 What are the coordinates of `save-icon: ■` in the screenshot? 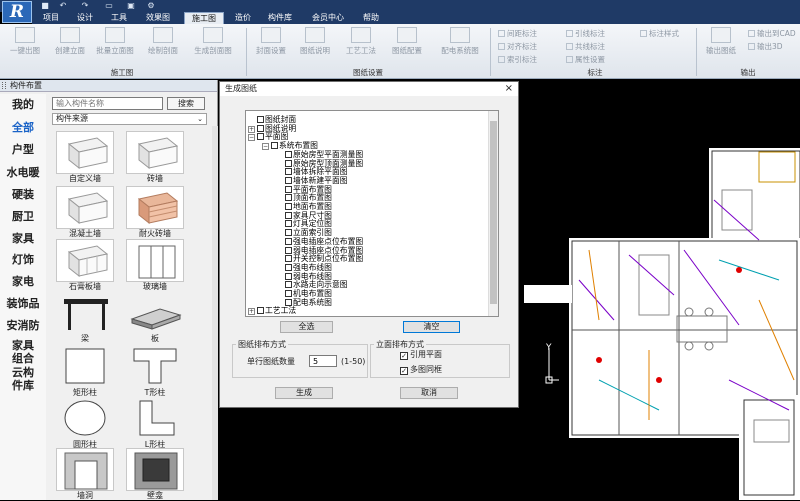 It's located at (45, 5).